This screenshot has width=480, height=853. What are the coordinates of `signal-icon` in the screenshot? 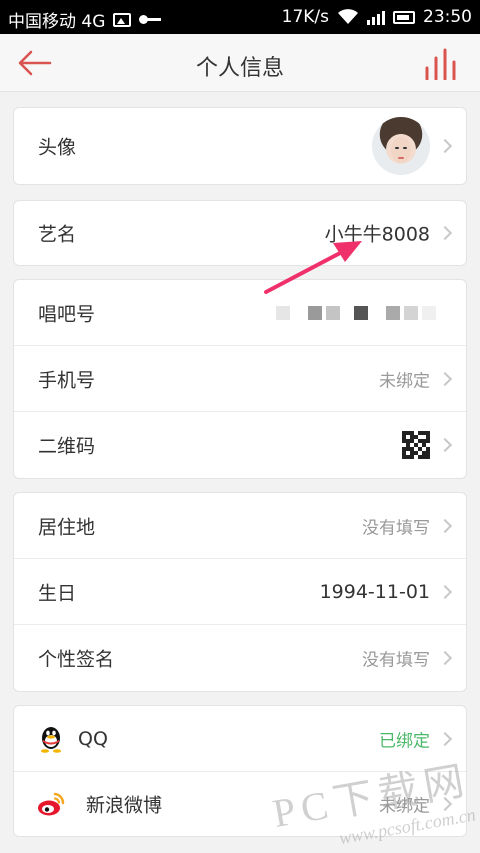 It's located at (376, 17).